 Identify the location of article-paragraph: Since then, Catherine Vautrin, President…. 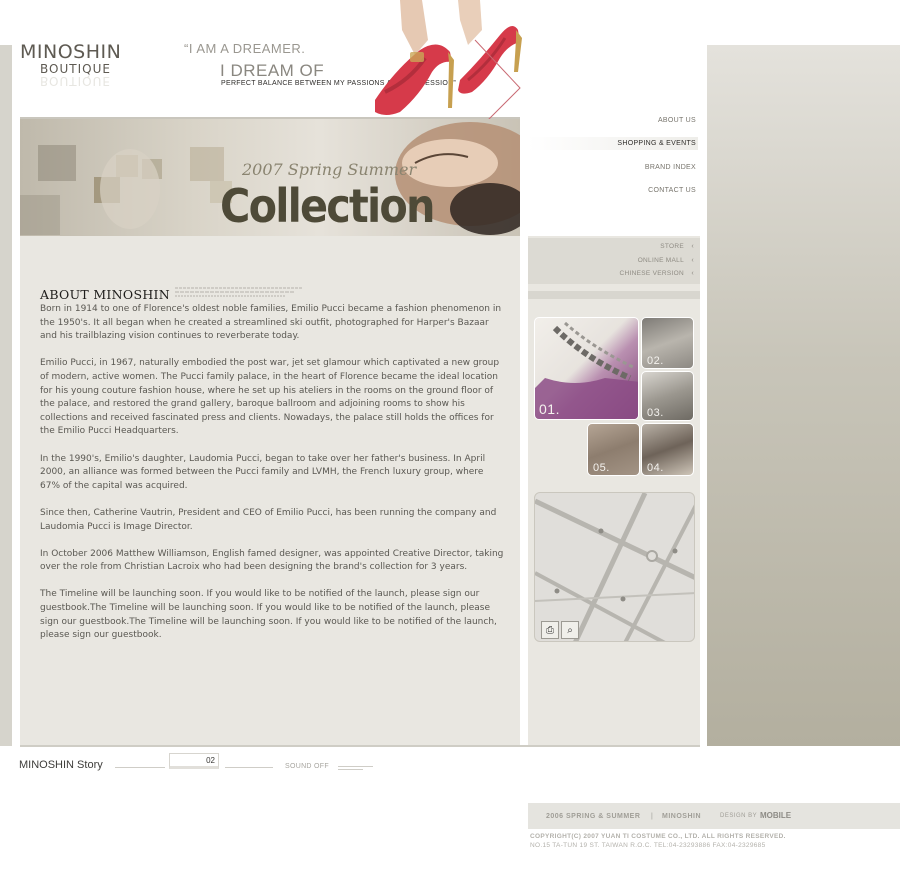
(268, 519).